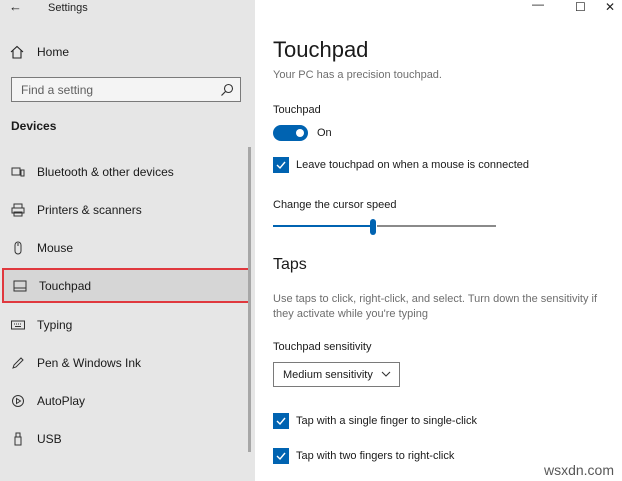  I want to click on sidebar-item-label: AutoPlay, so click(61, 401).